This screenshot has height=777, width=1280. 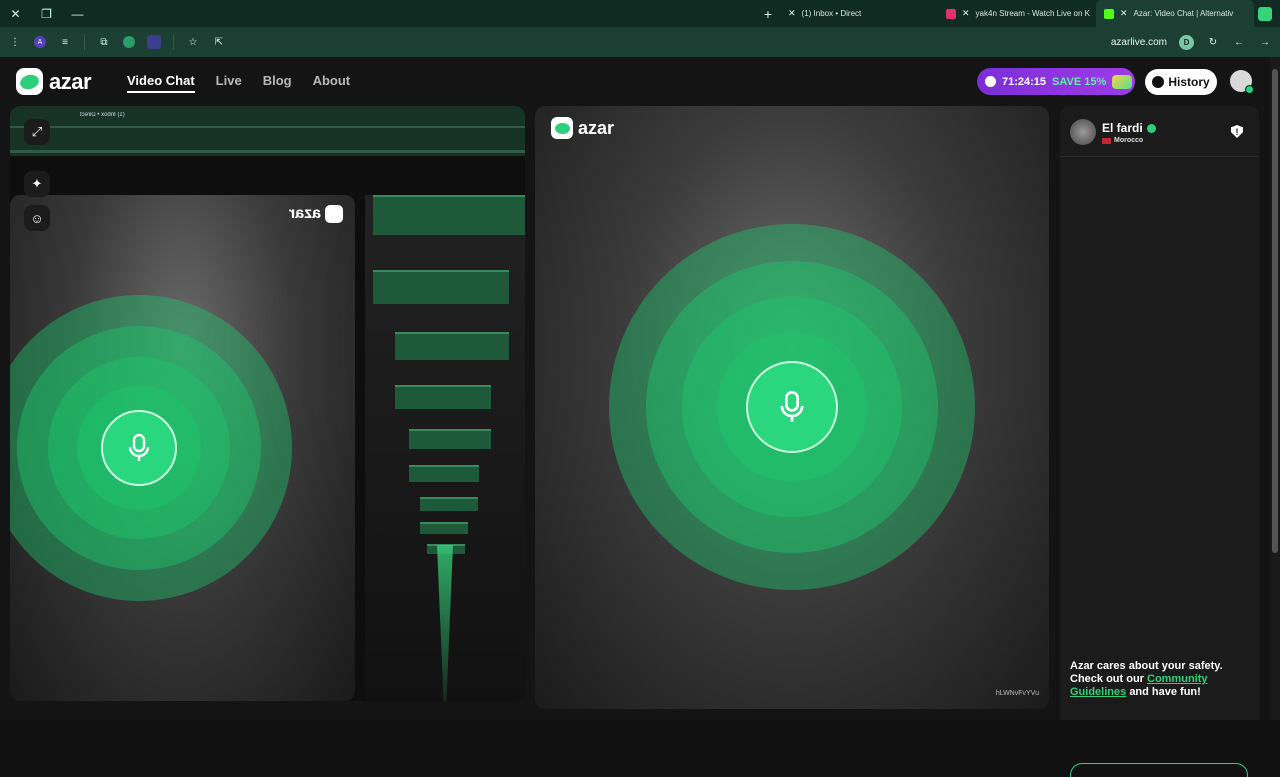 What do you see at coordinates (1158, 82) in the screenshot?
I see `history-clock-icon` at bounding box center [1158, 82].